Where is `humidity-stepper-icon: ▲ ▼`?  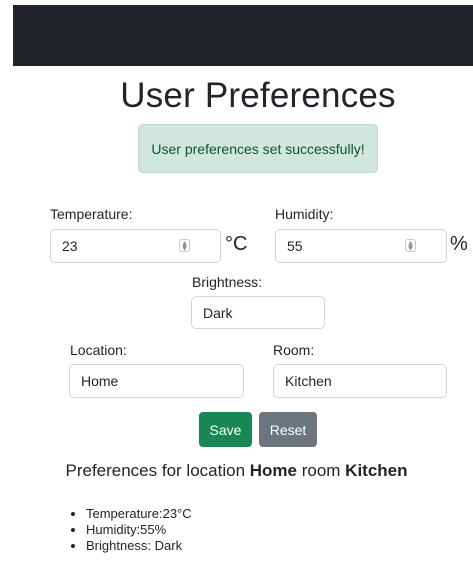 humidity-stepper-icon: ▲ ▼ is located at coordinates (410, 245).